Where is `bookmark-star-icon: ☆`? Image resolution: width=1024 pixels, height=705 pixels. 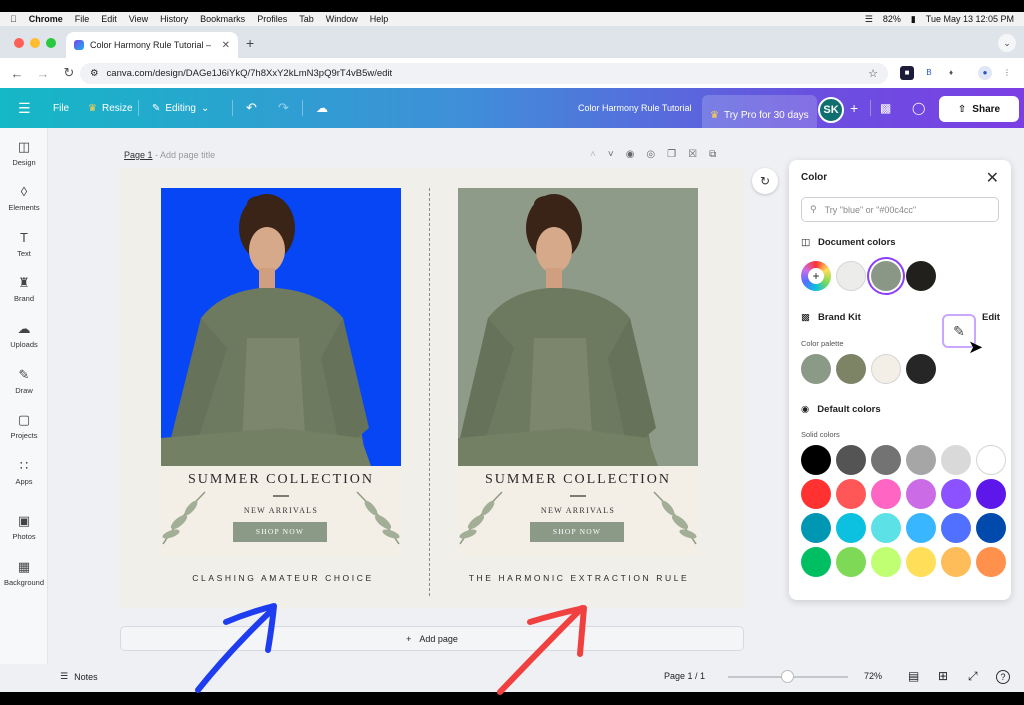 bookmark-star-icon: ☆ is located at coordinates (873, 73).